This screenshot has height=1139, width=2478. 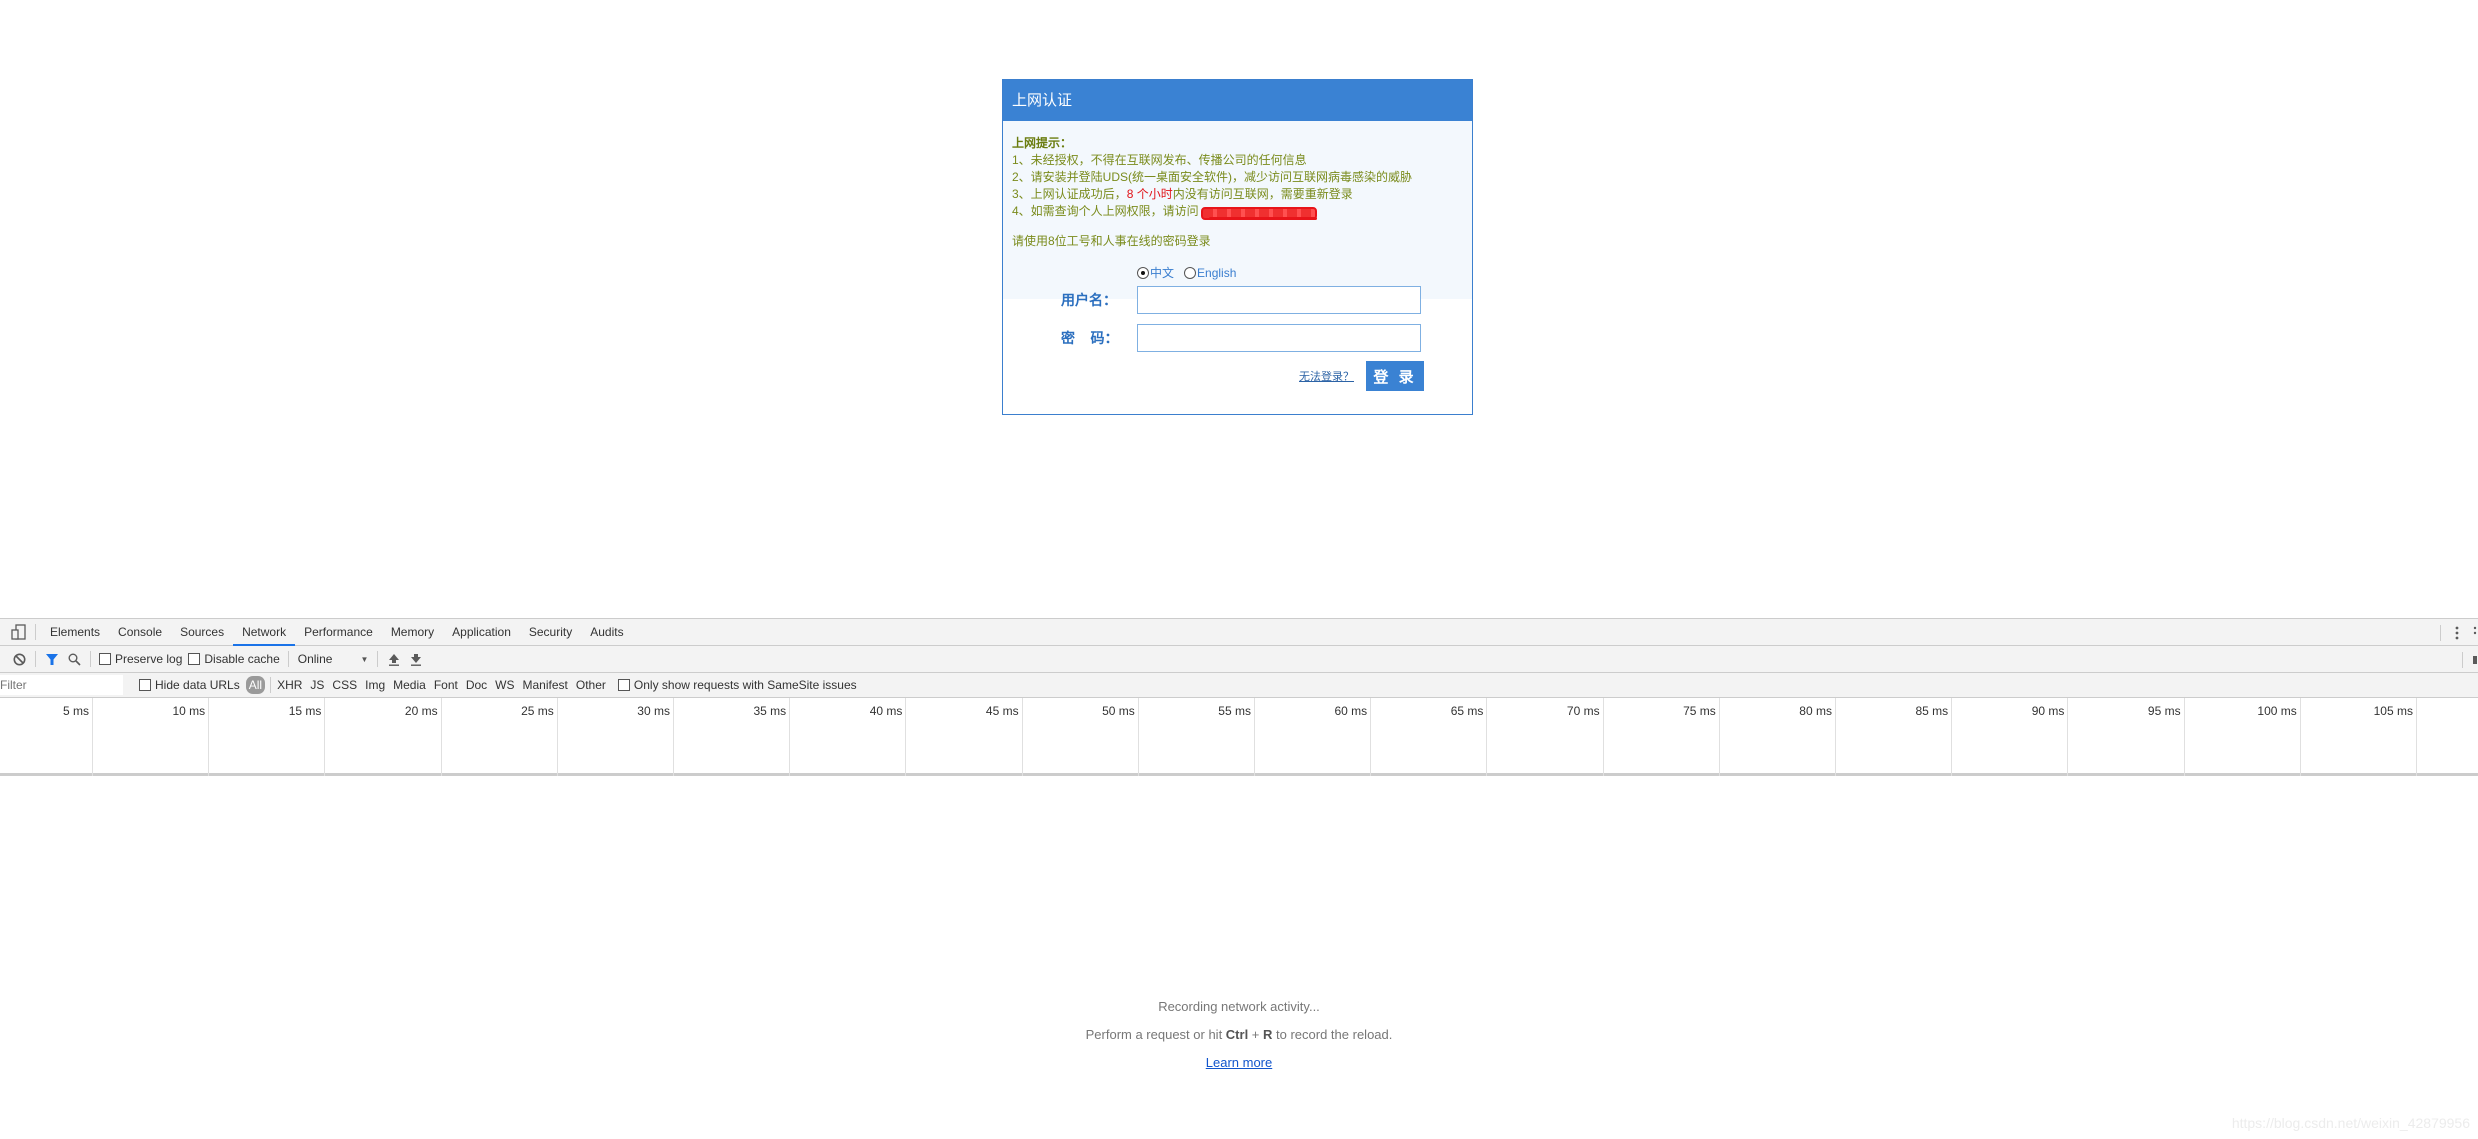 I want to click on filter-type-css: CSS, so click(x=344, y=685).